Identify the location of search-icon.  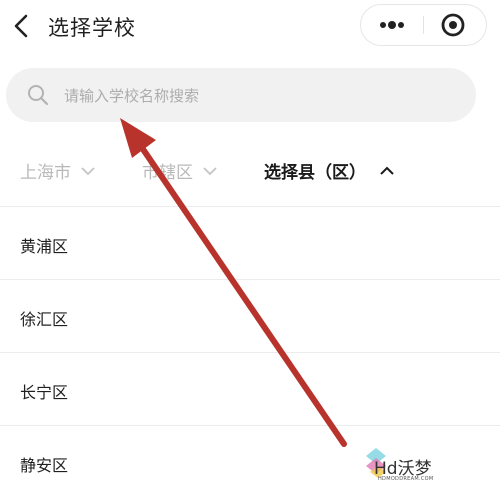
(38, 95).